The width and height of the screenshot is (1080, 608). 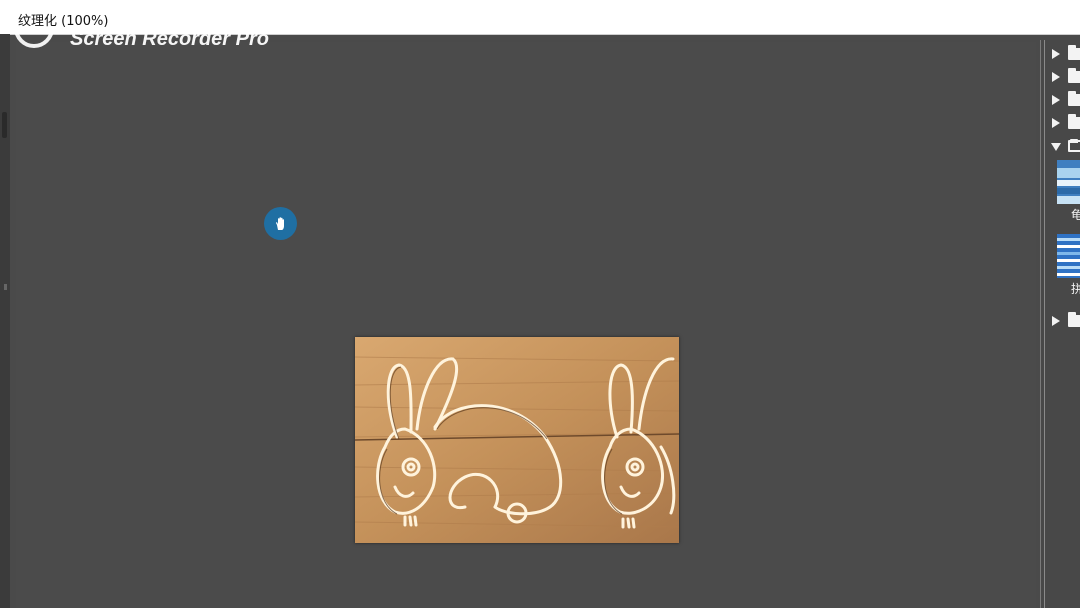 What do you see at coordinates (517, 440) in the screenshot?
I see `wood-texture-rabbits-image` at bounding box center [517, 440].